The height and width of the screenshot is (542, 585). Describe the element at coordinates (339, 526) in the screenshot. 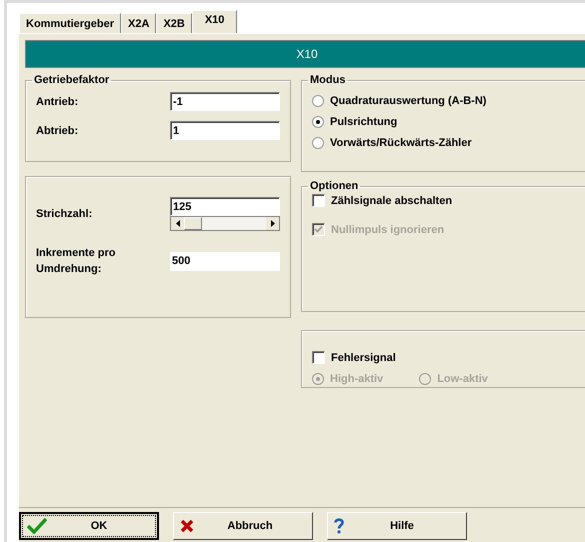

I see `question-mark-icon` at that location.